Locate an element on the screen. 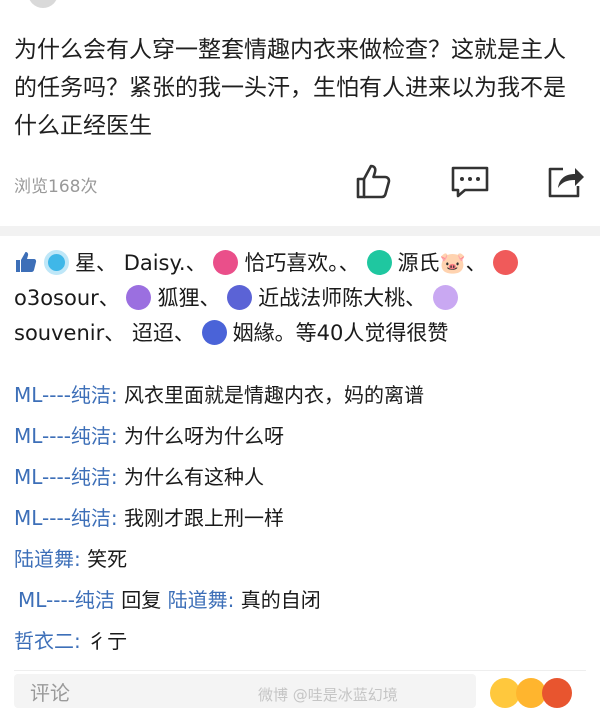  comment-item: 哲衣二: 彳亍 is located at coordinates (302, 641).